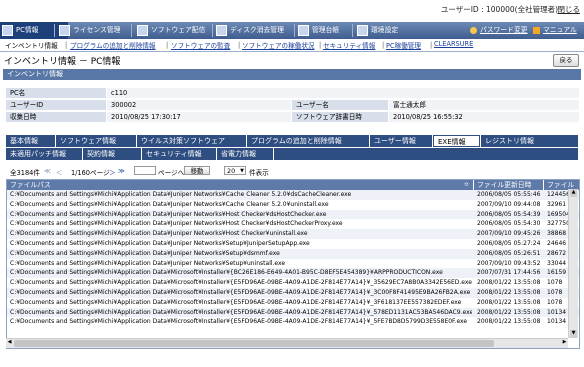  I want to click on horizontal-scrollbar: ◀ ▶, so click(287, 343).